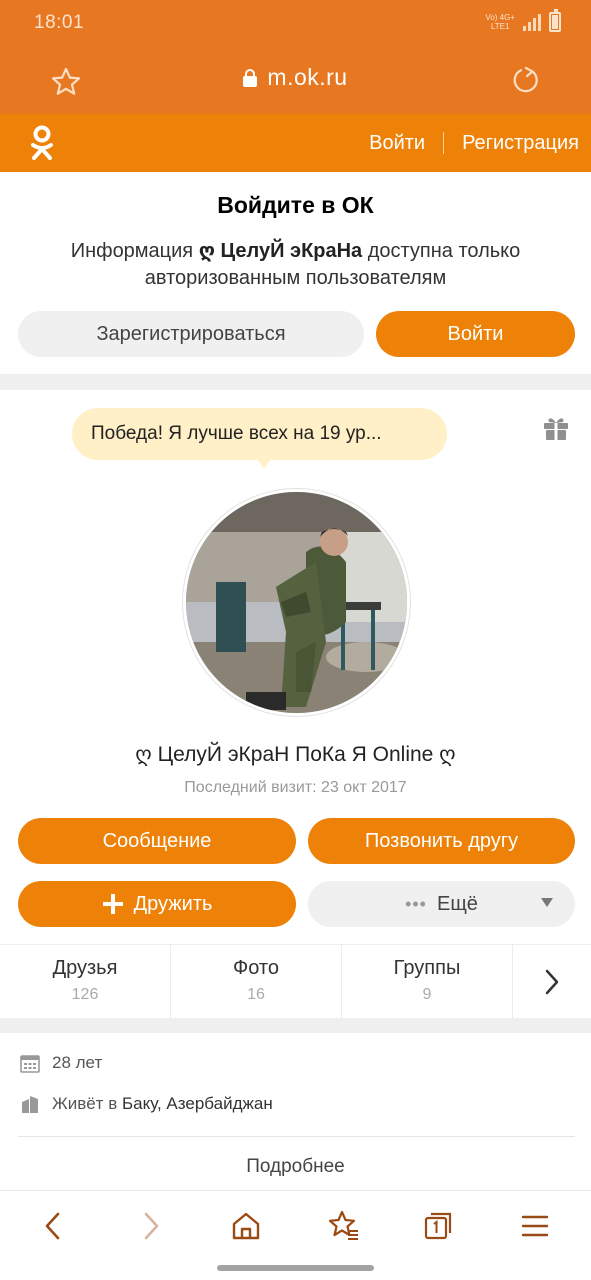  What do you see at coordinates (427, 968) in the screenshot?
I see `stat-label: Группы` at bounding box center [427, 968].